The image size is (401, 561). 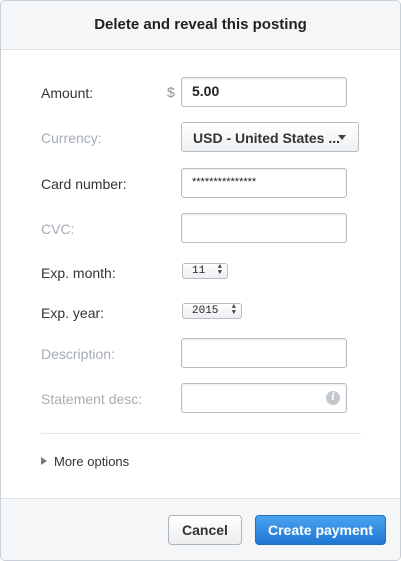 What do you see at coordinates (84, 184) in the screenshot?
I see `card-number-label: Card number:` at bounding box center [84, 184].